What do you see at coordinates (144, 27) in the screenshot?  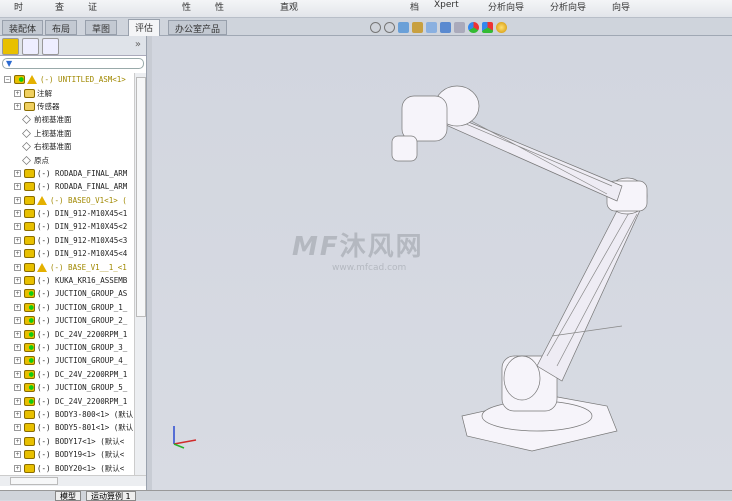 I see `tab-evaluate: 评估` at bounding box center [144, 27].